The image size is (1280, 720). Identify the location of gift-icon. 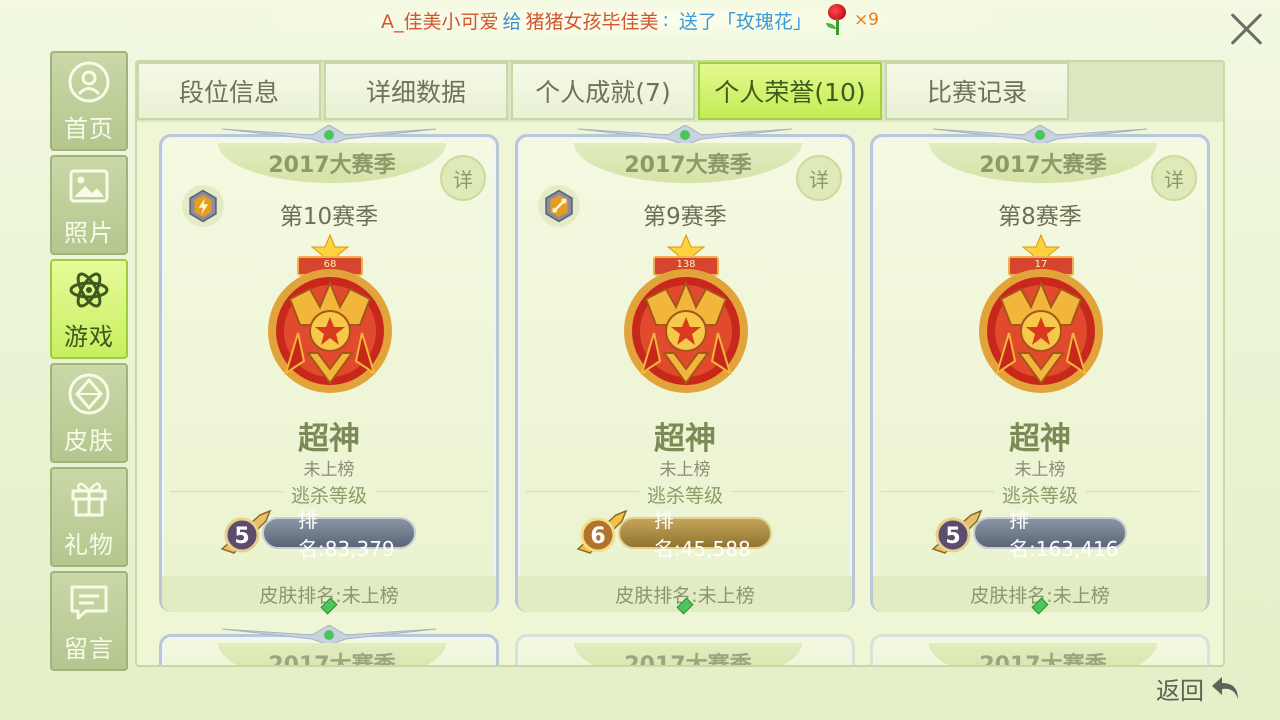
(89, 498).